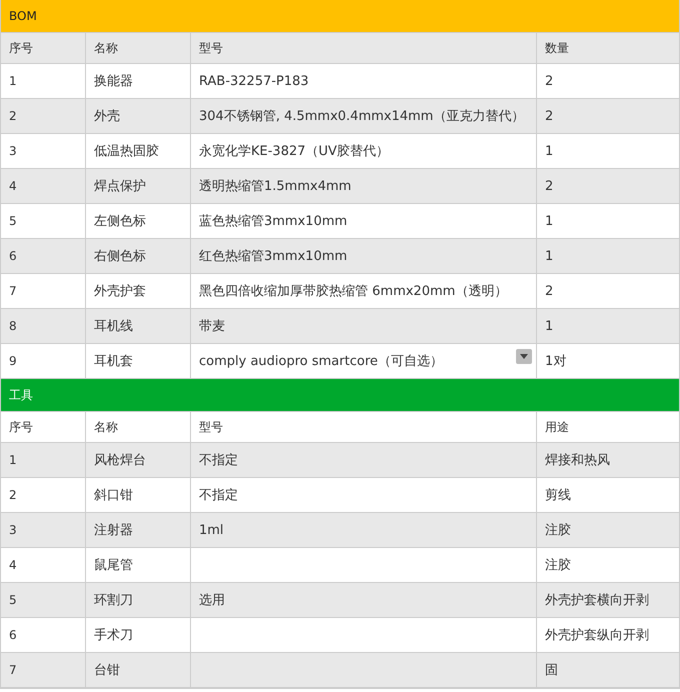 The image size is (680, 692). What do you see at coordinates (551, 670) in the screenshot?
I see `table-cell-text: 固` at bounding box center [551, 670].